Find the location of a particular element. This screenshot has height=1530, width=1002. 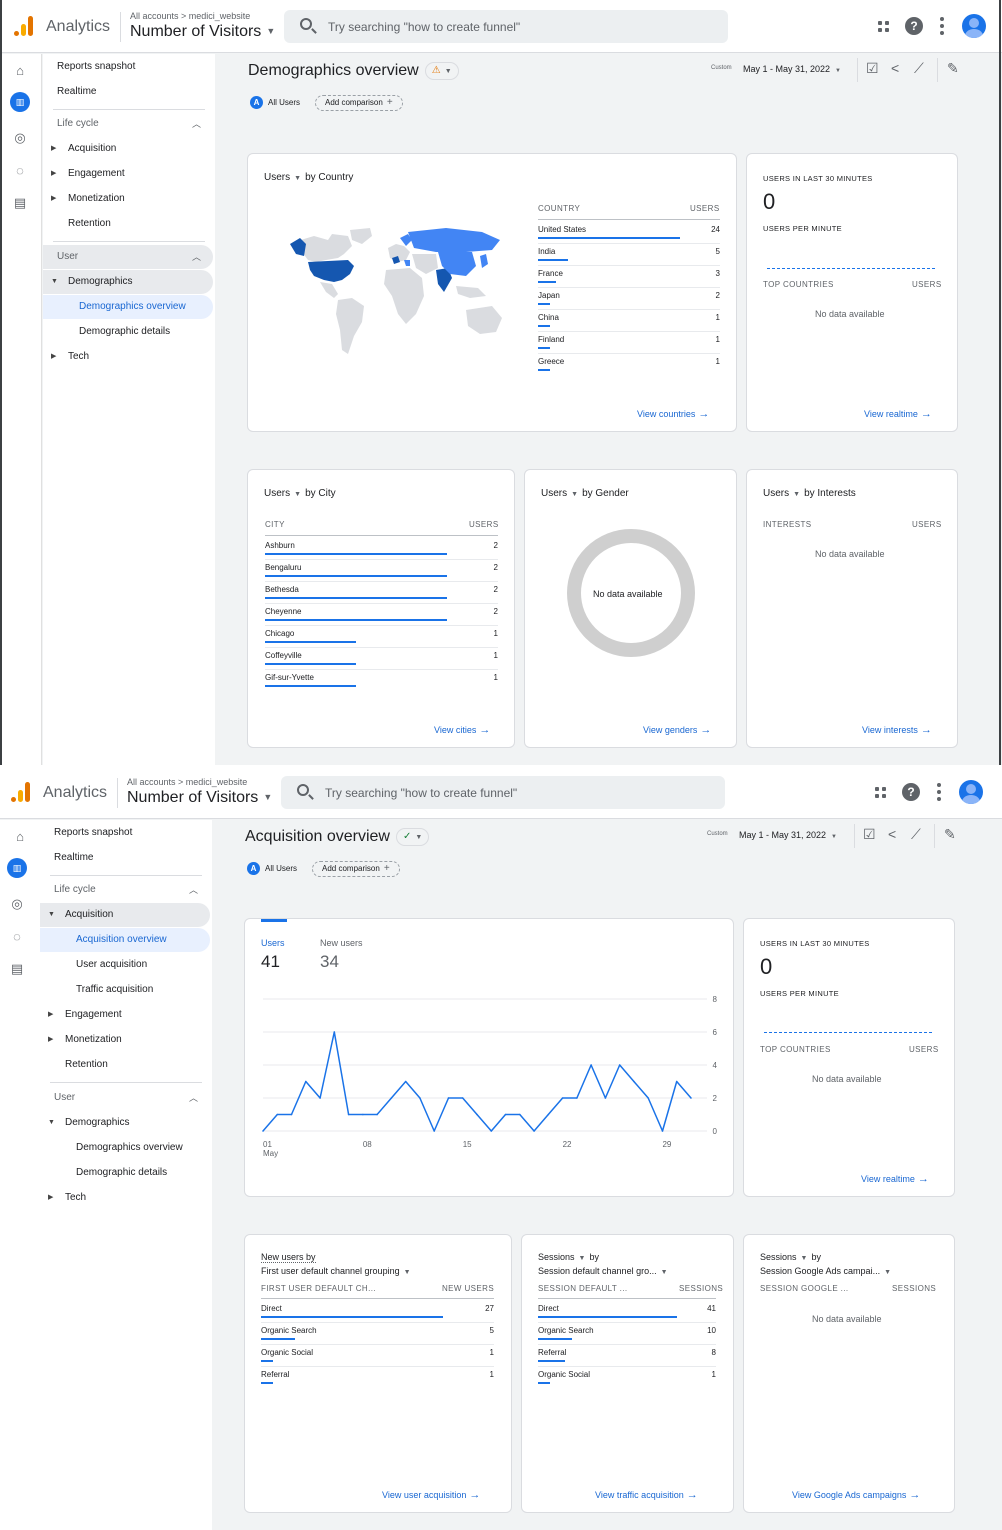

users-line-chart: 0 2 4 6 8 01May 08 15 22 29 is located at coordinates (489, 1076).